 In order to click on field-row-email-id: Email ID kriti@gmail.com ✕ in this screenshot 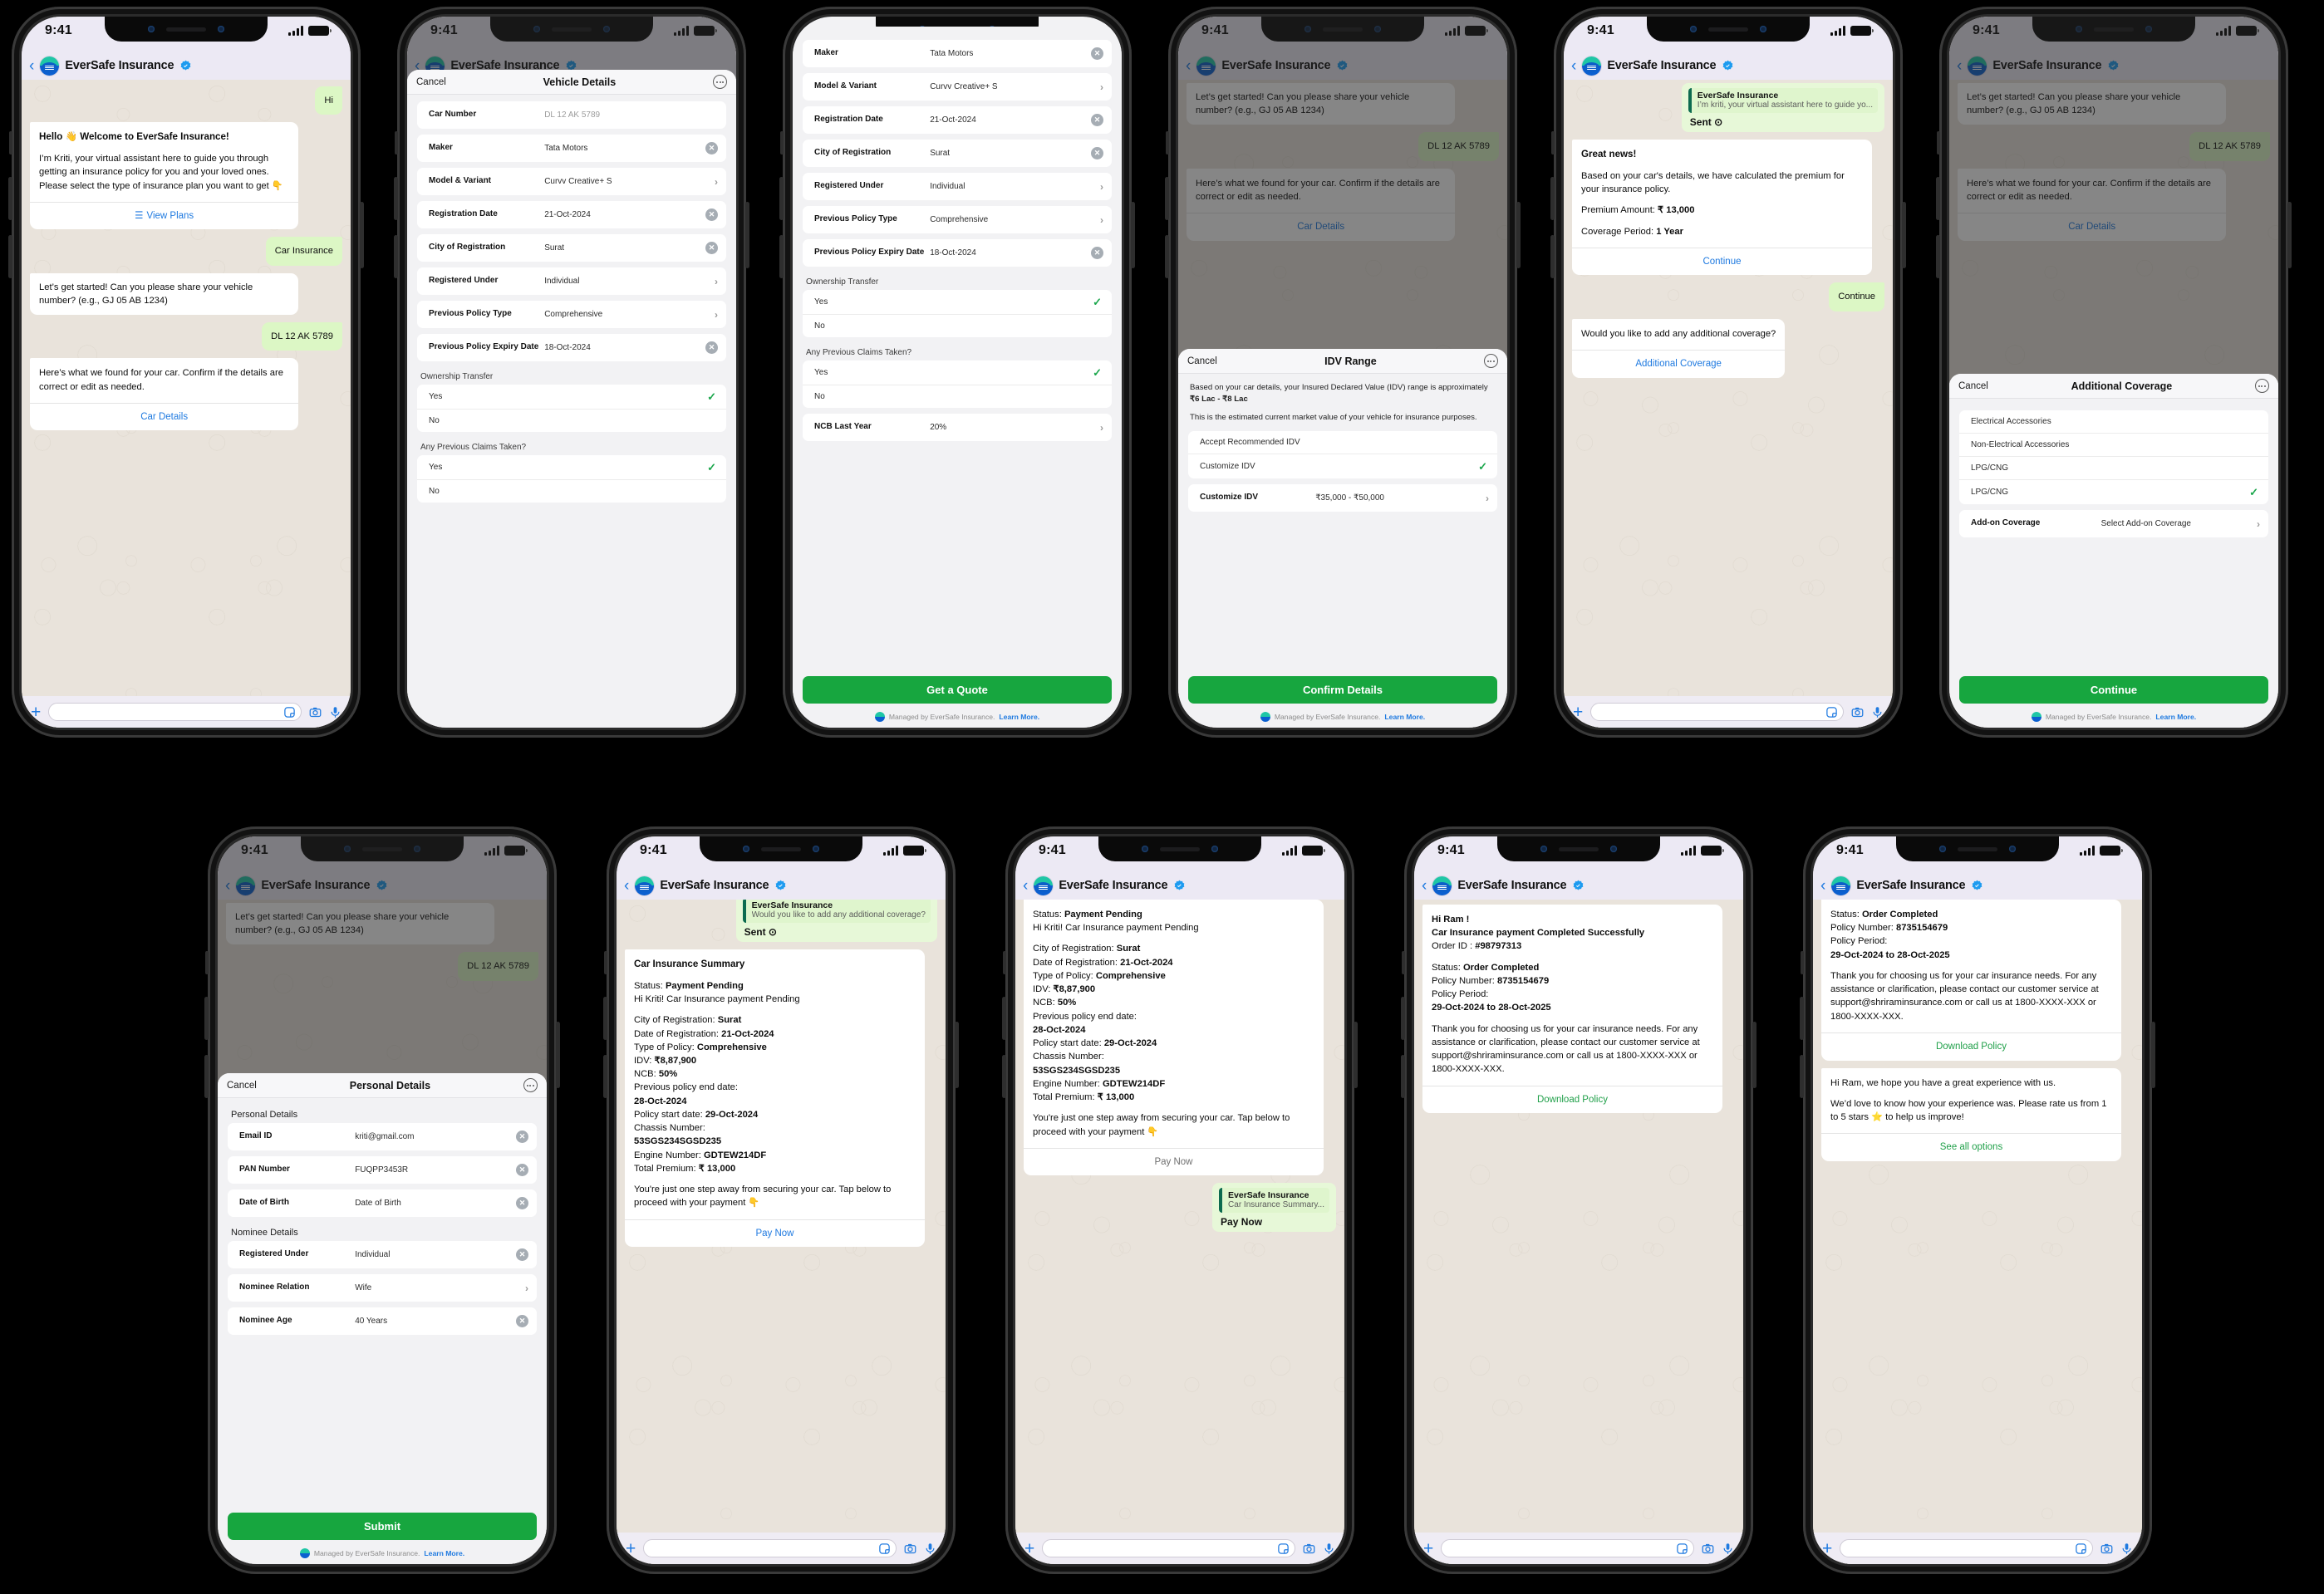, I will do `click(382, 1136)`.